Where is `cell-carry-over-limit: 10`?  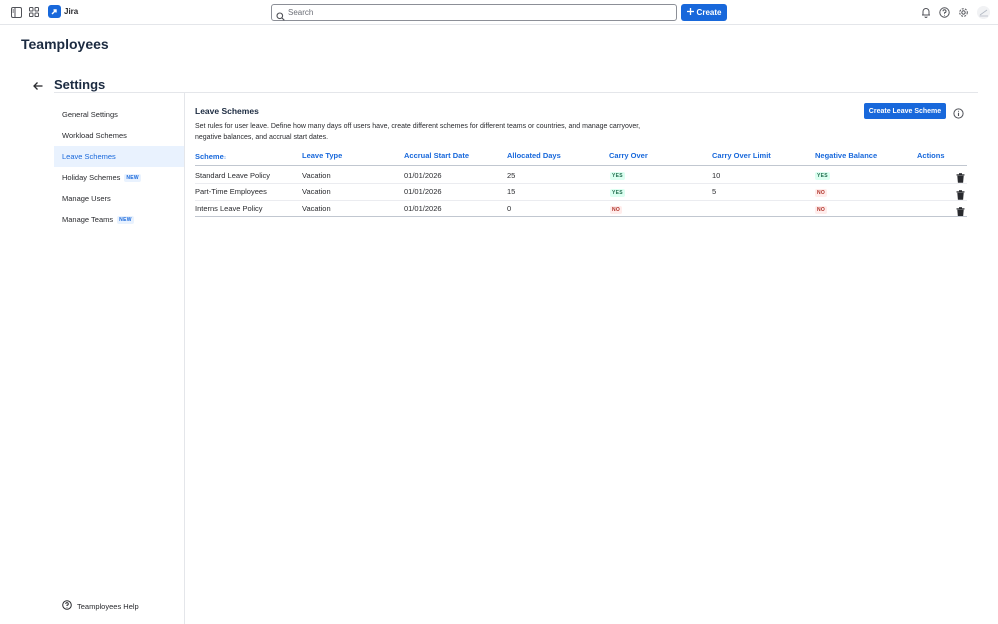
cell-carry-over-limit: 10 is located at coordinates (716, 175).